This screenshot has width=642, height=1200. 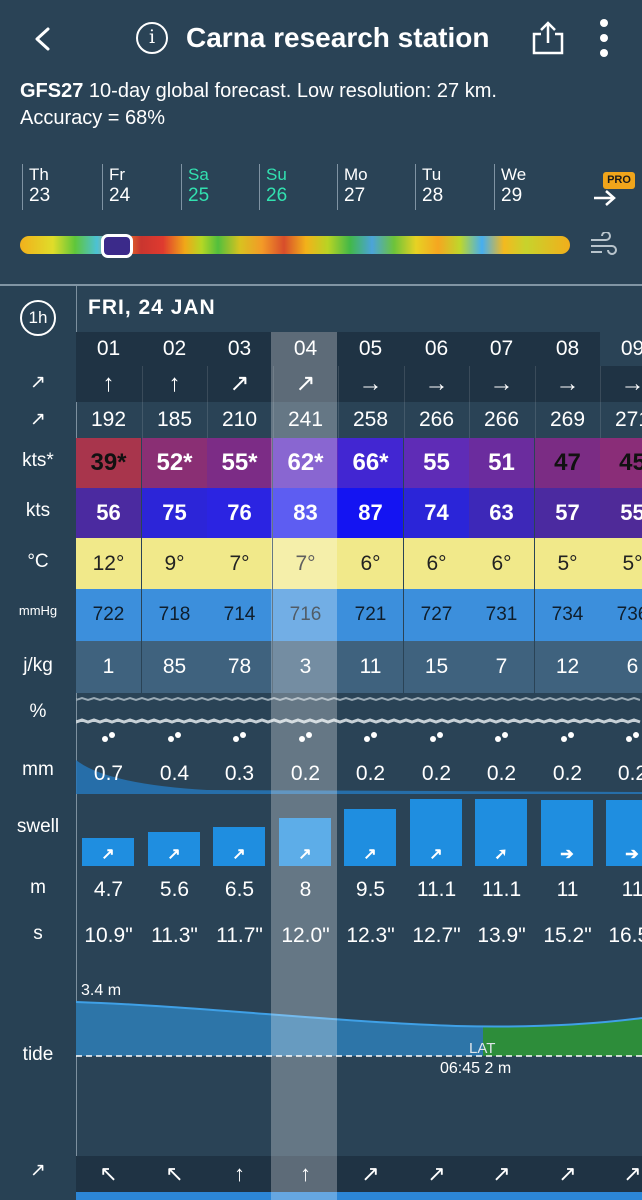 What do you see at coordinates (305, 935) in the screenshot?
I see `swell-period-cell: 12.0"` at bounding box center [305, 935].